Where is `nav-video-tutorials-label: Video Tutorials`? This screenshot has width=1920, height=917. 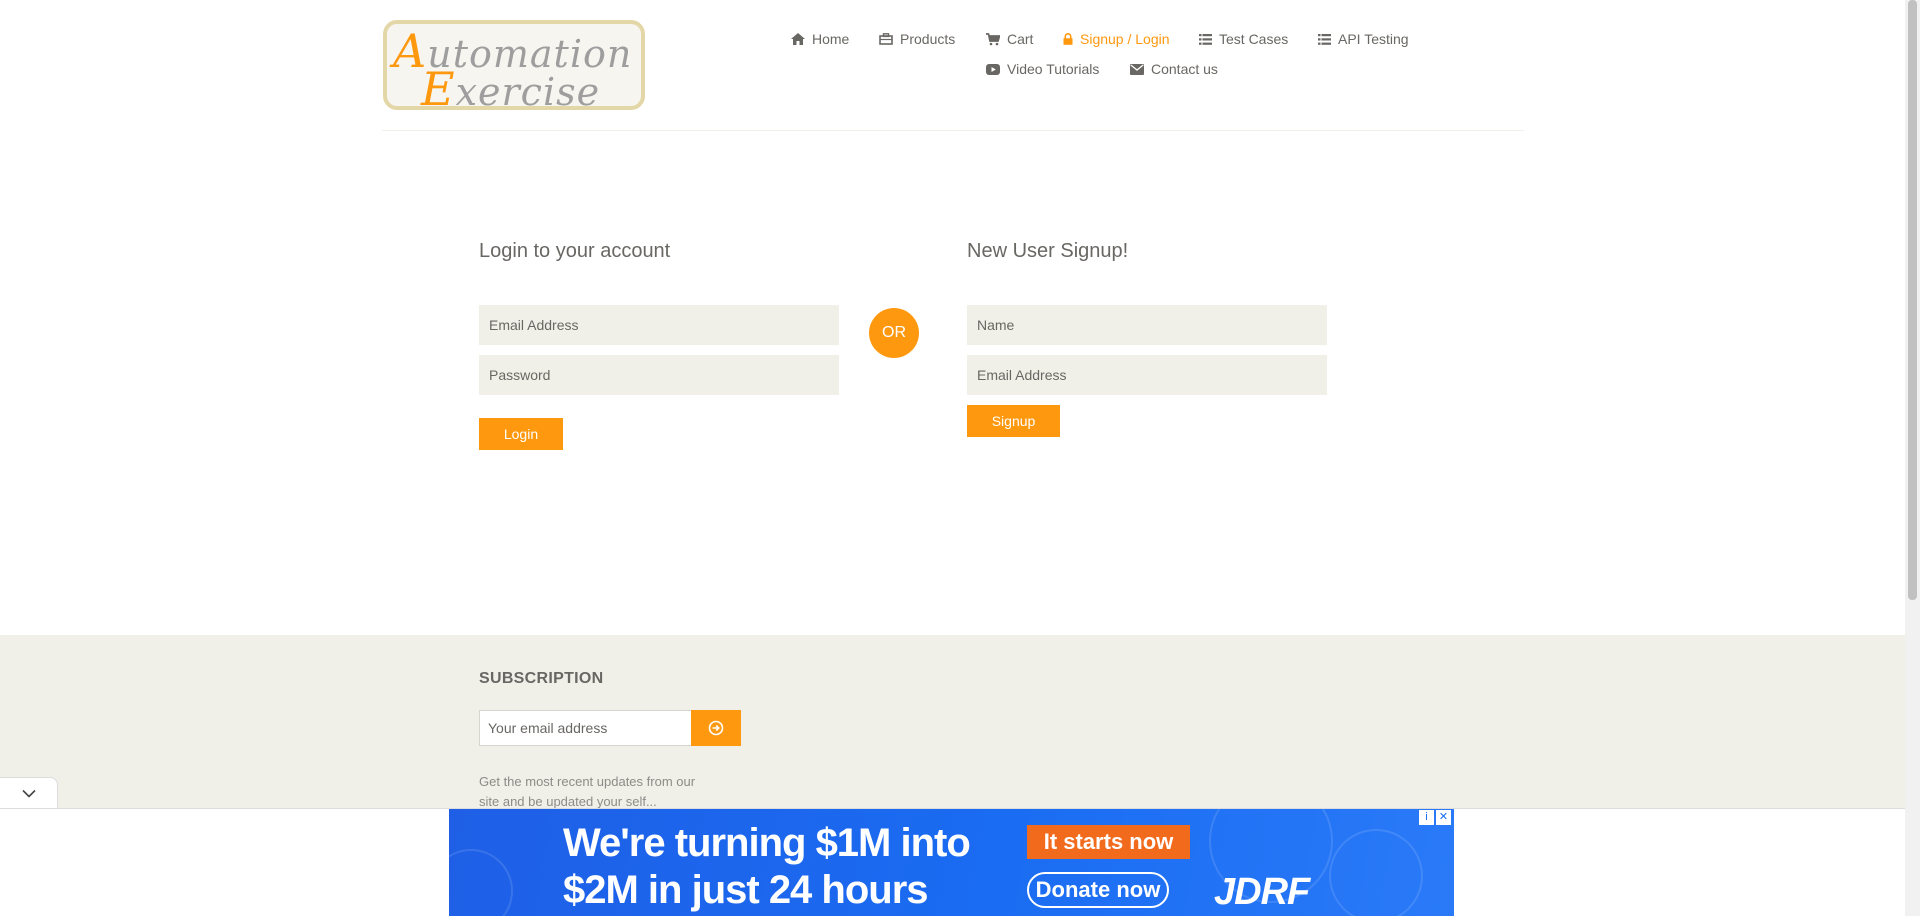 nav-video-tutorials-label: Video Tutorials is located at coordinates (1053, 69).